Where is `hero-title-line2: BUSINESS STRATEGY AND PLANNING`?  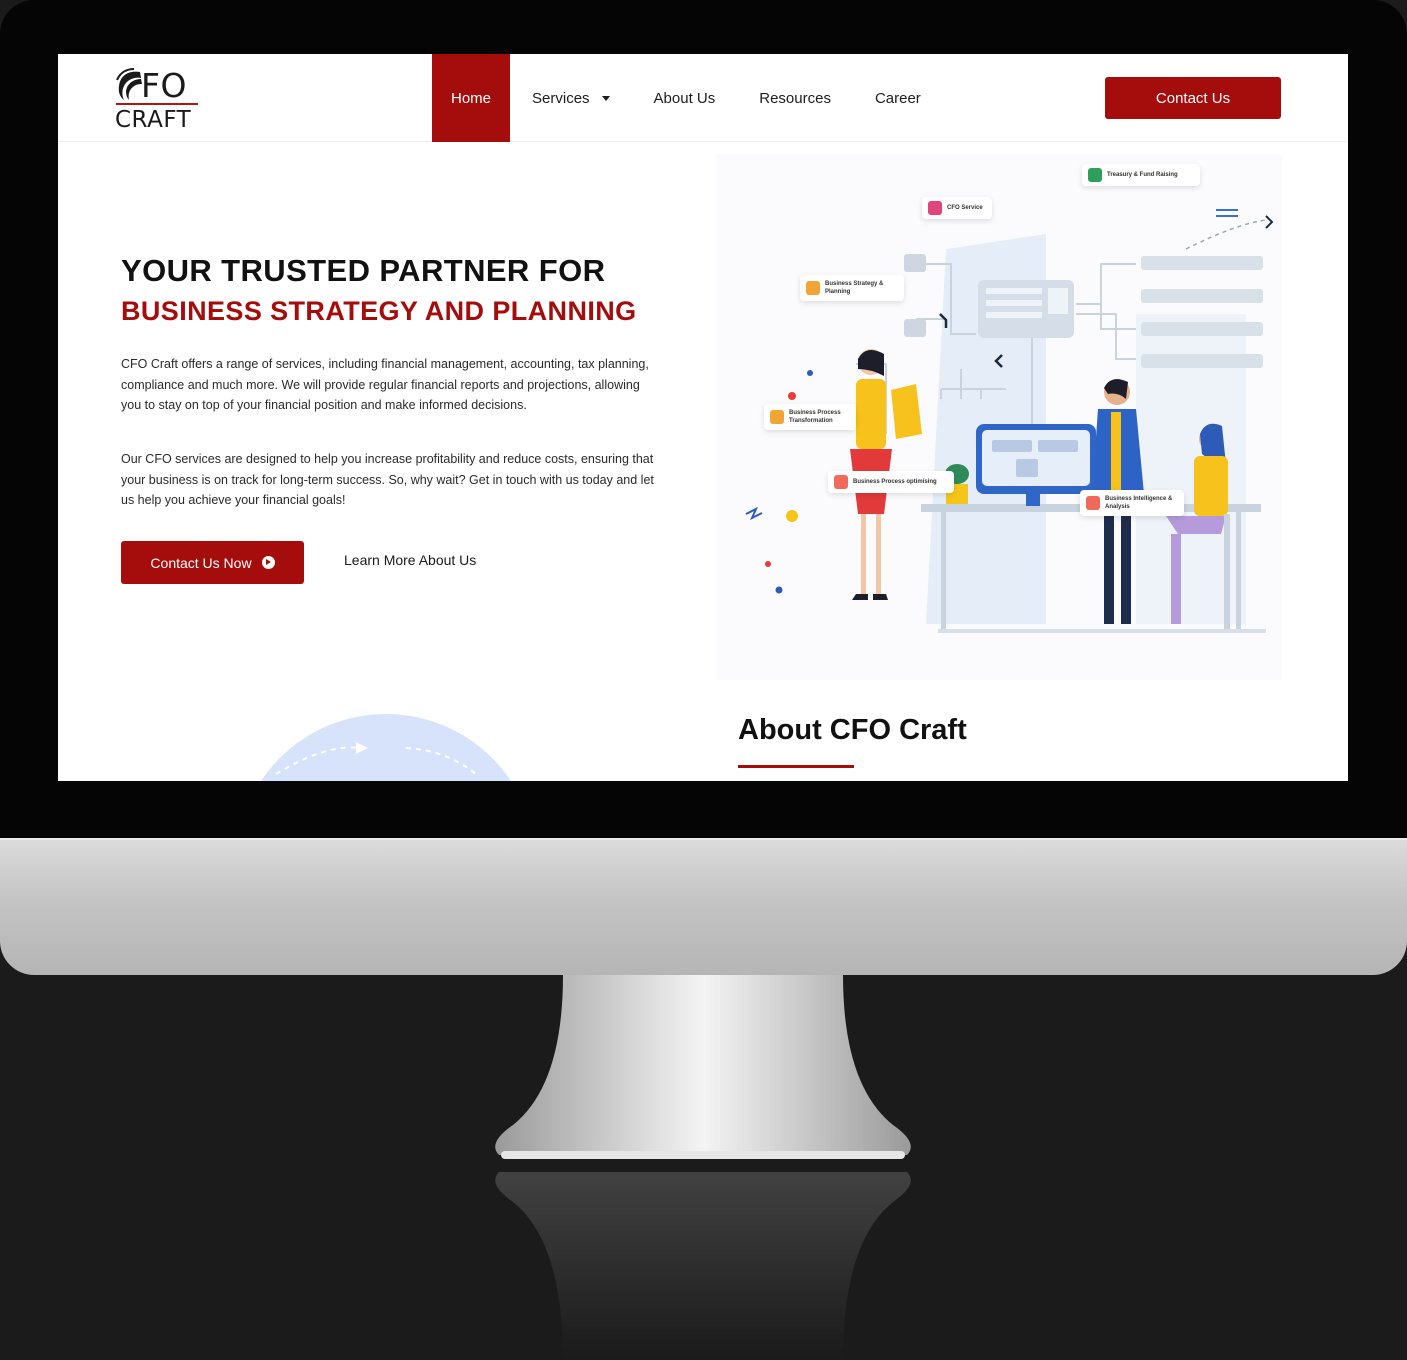
hero-title-line2: BUSINESS STRATEGY AND PLANNING is located at coordinates (379, 311).